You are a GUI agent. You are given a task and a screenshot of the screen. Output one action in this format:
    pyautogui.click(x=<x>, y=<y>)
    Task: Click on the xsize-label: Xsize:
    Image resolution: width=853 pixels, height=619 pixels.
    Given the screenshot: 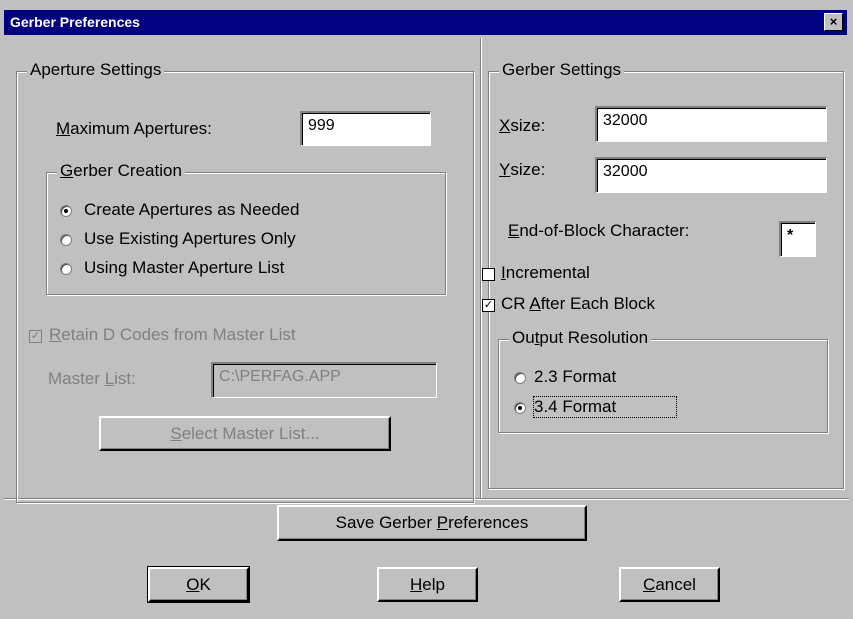 What is the action you would take?
    pyautogui.click(x=522, y=125)
    